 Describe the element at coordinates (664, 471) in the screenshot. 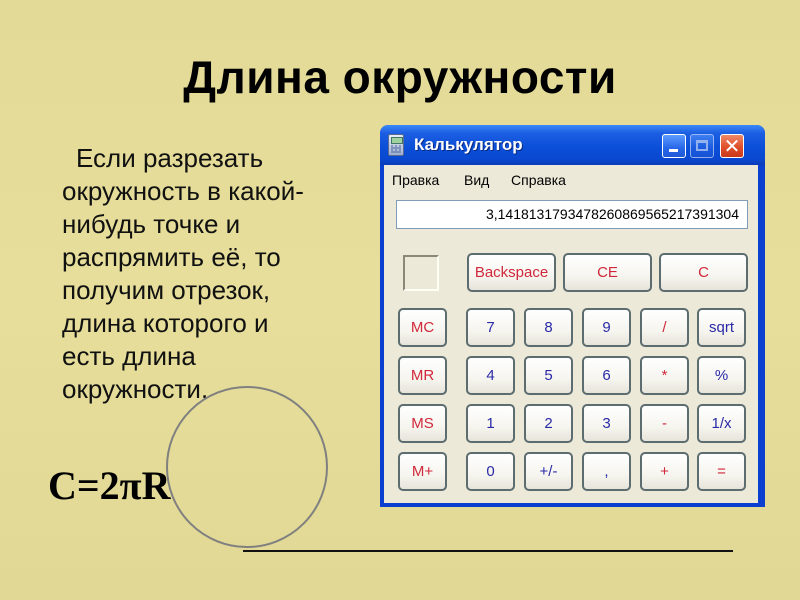

I see `key-add-button: +` at that location.